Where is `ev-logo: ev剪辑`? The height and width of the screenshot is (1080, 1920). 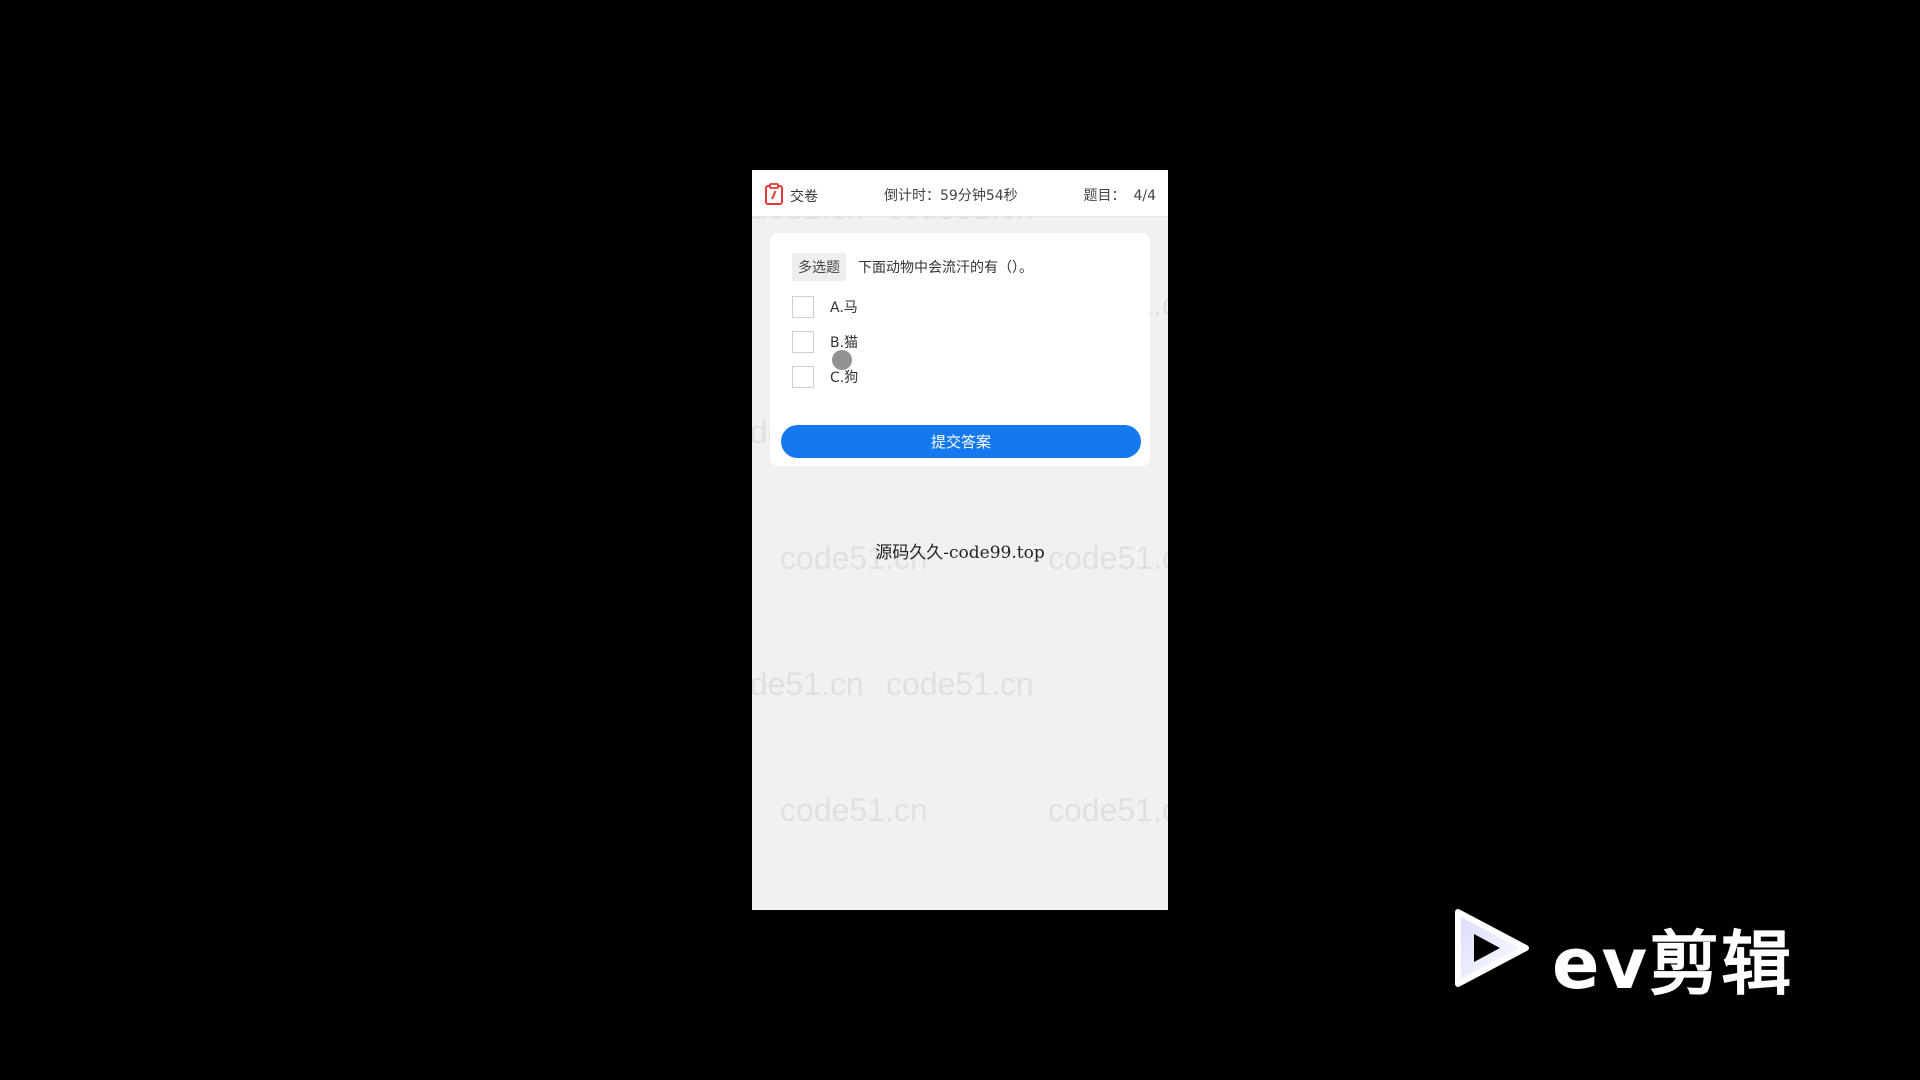 ev-logo: ev剪辑 is located at coordinates (1632, 955).